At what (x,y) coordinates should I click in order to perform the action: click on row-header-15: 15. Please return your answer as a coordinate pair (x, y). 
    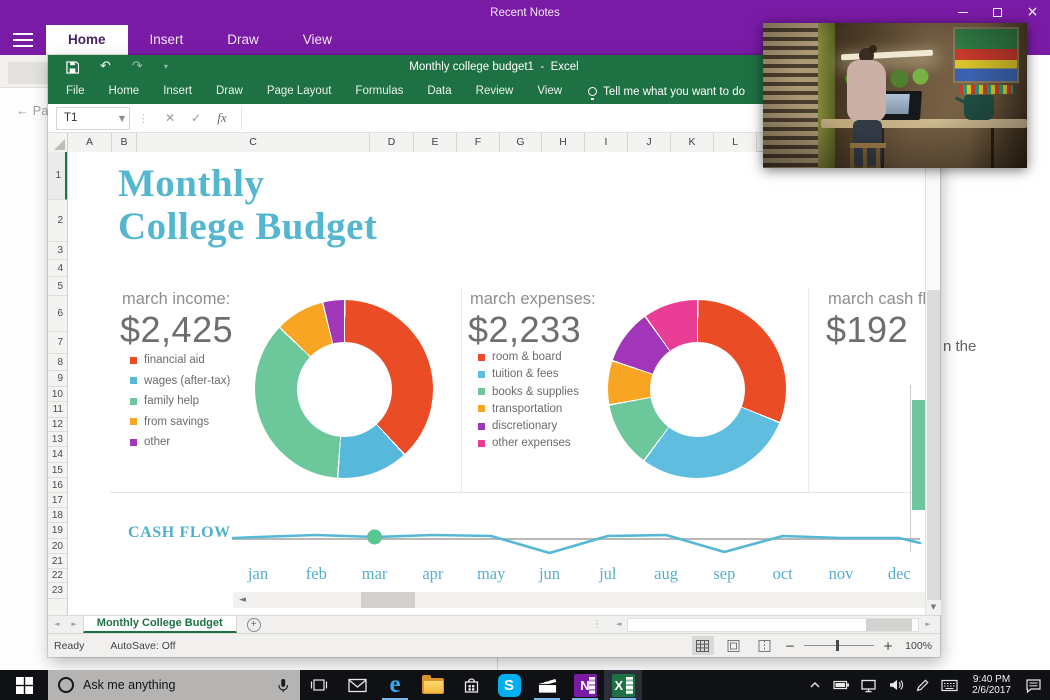
    Looking at the image, I should click on (57, 470).